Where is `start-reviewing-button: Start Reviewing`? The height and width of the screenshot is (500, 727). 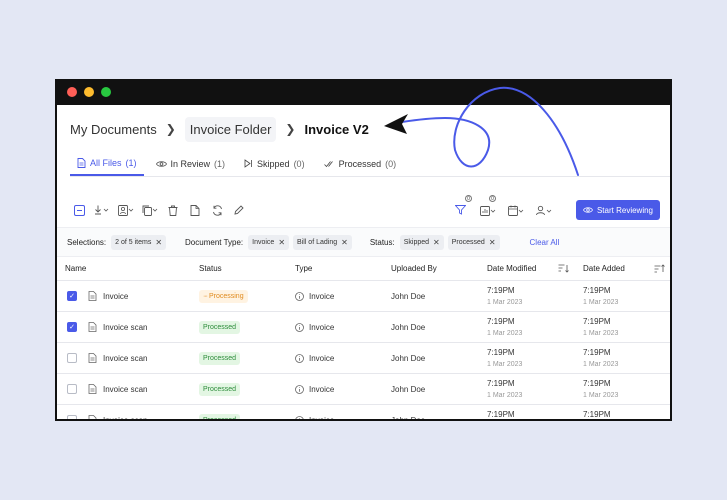
start-reviewing-button: Start Reviewing is located at coordinates (617, 210).